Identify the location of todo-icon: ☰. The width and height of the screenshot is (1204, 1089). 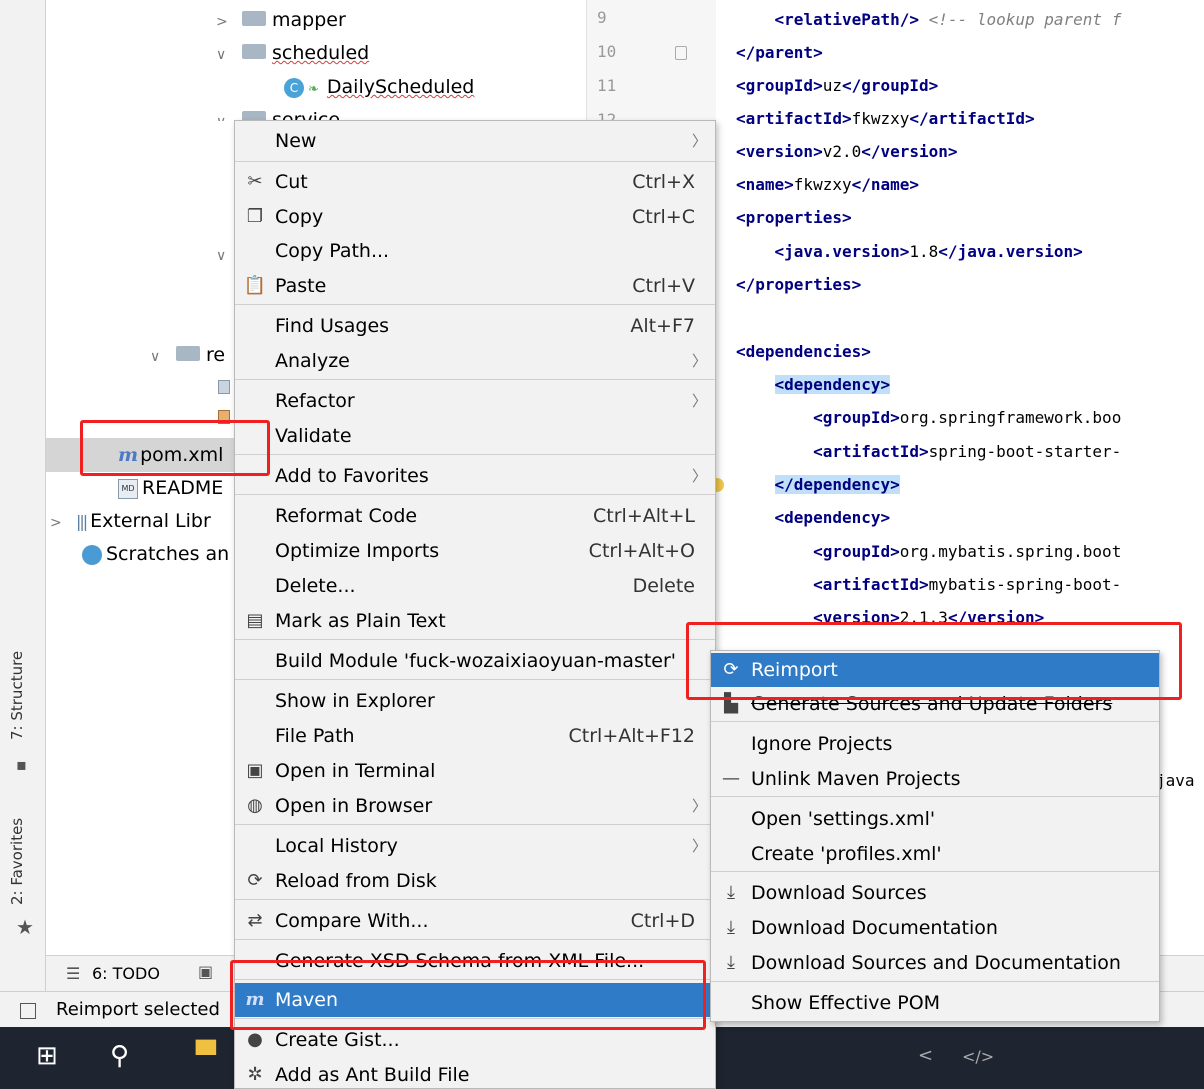
(73, 973).